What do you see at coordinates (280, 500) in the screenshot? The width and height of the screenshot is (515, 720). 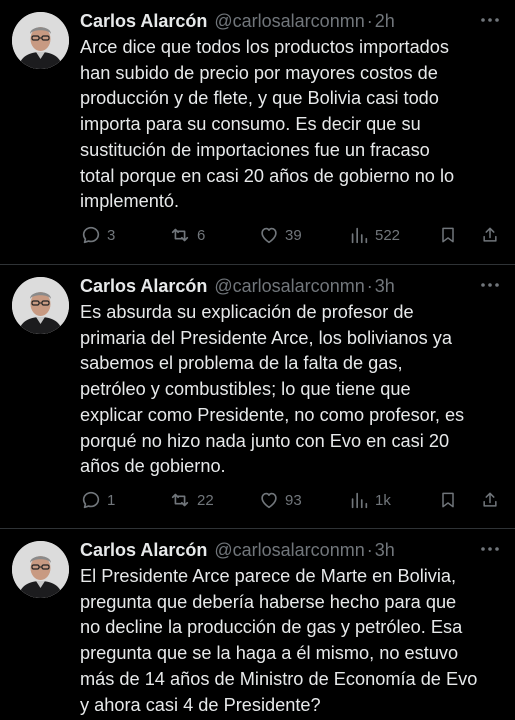 I see `like-button: 93` at bounding box center [280, 500].